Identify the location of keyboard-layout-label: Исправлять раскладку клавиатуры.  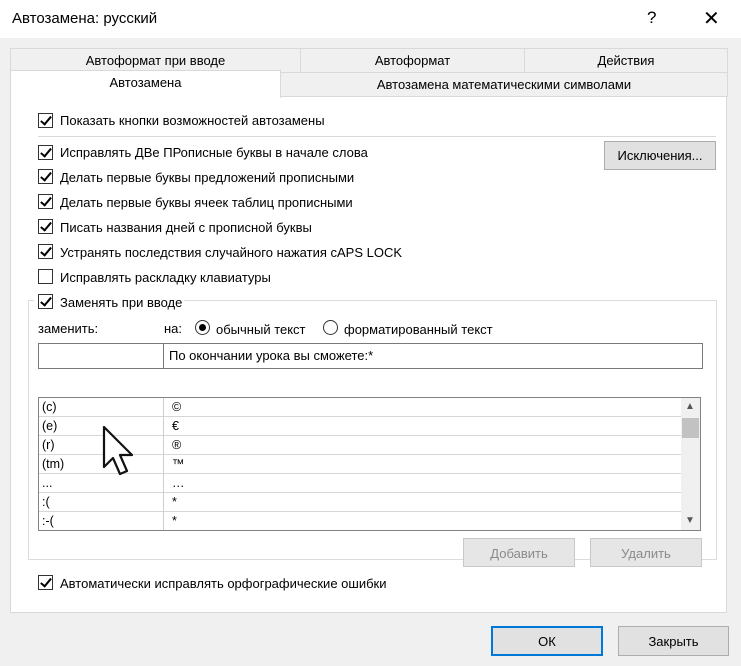
(165, 277).